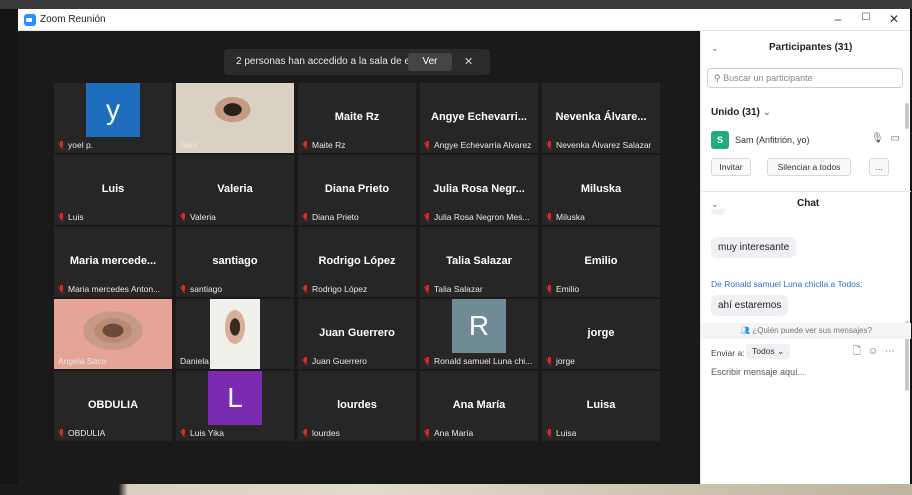 The height and width of the screenshot is (495, 912). Describe the element at coordinates (357, 118) in the screenshot. I see `participant-tile: Maite Rz Maite Rz` at that location.